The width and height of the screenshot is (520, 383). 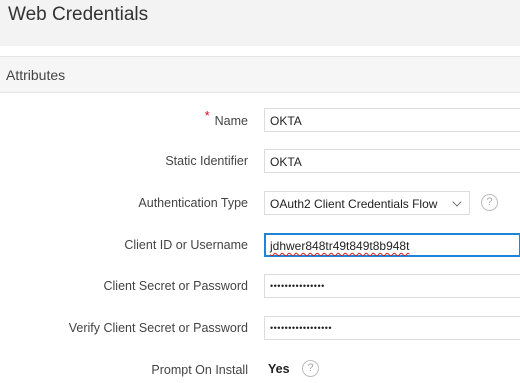 I want to click on static-identifier-label: Static Identifier, so click(x=206, y=161).